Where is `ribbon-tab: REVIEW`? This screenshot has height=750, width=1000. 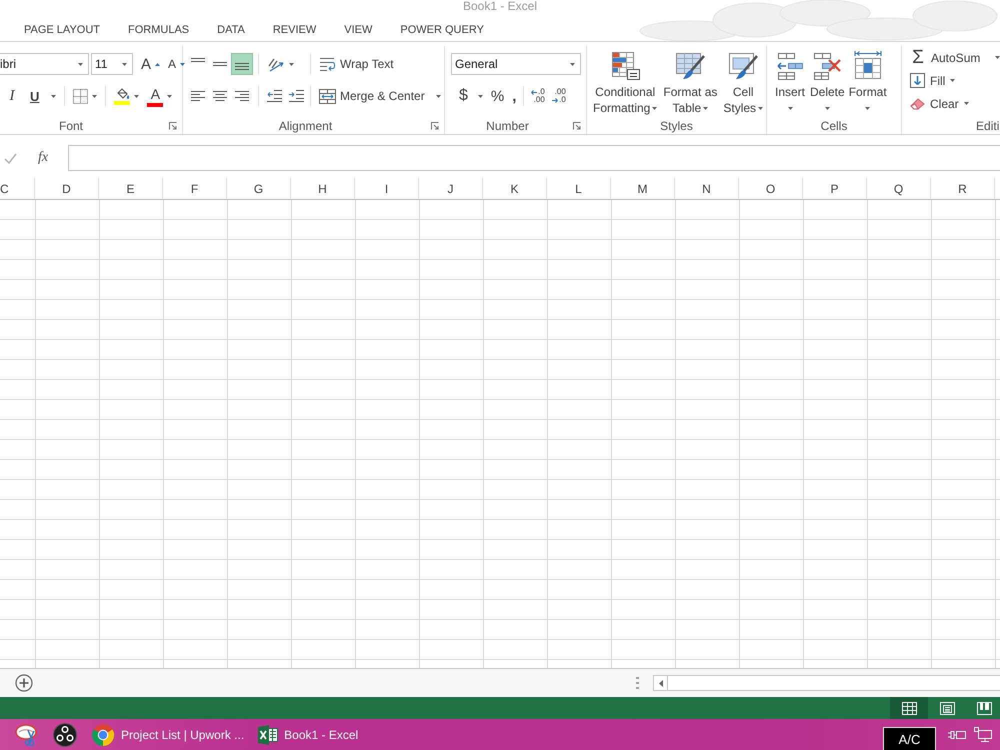 ribbon-tab: REVIEW is located at coordinates (294, 29).